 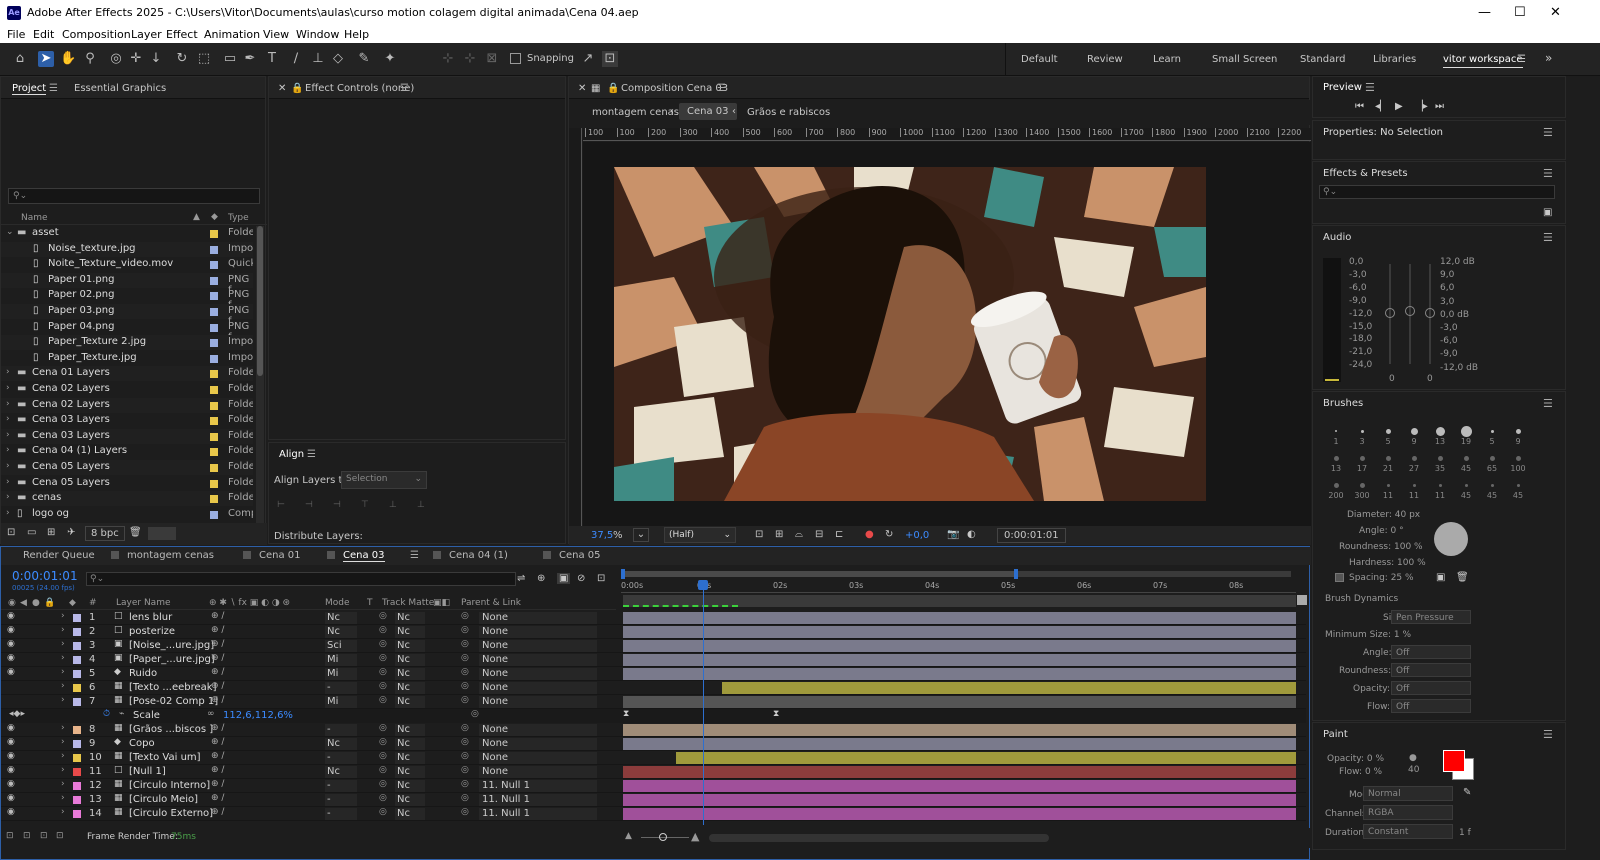 I want to click on pen-tool-icon: ✒, so click(x=250, y=59).